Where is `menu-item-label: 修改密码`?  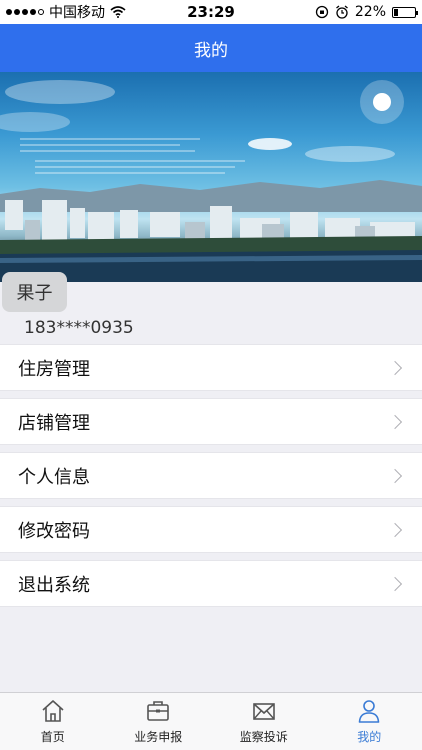 menu-item-label: 修改密码 is located at coordinates (54, 531).